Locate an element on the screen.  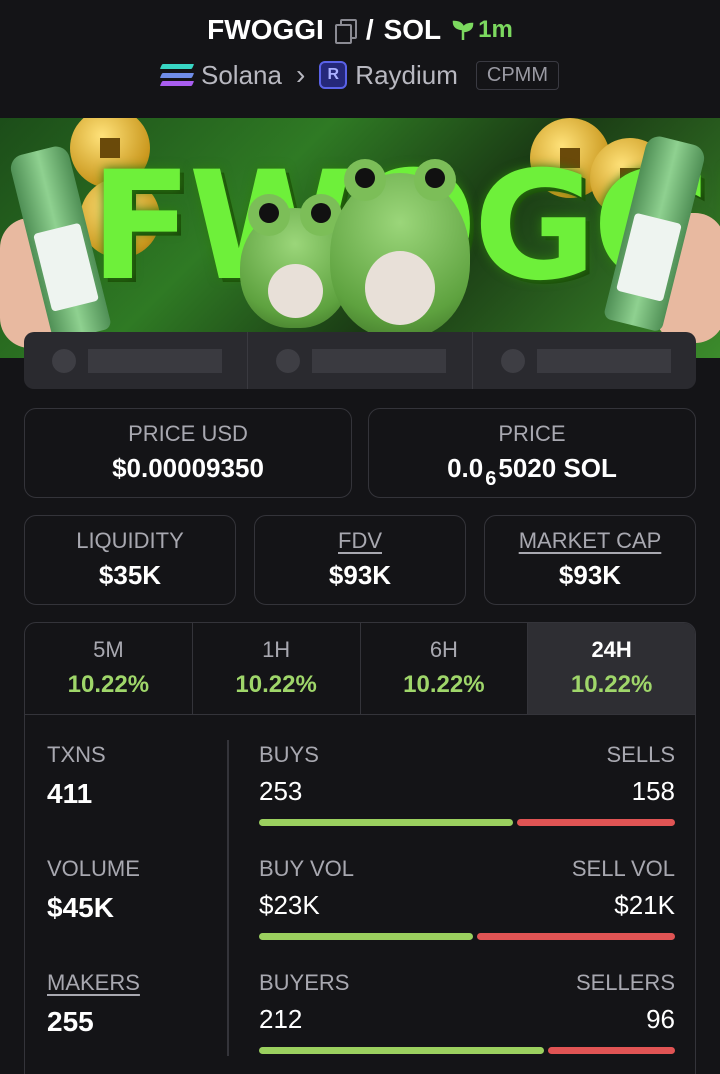
pair-title: FWOGGI / SOL 1m is located at coordinates (360, 30).